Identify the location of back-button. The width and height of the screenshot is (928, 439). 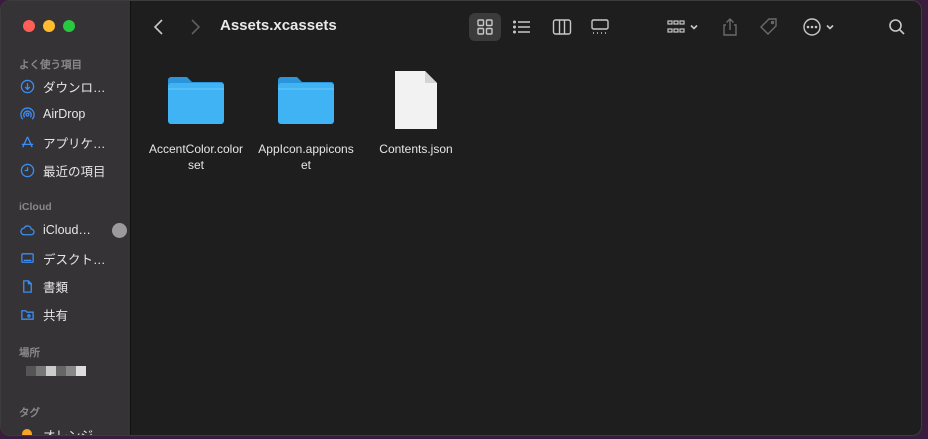
(159, 27).